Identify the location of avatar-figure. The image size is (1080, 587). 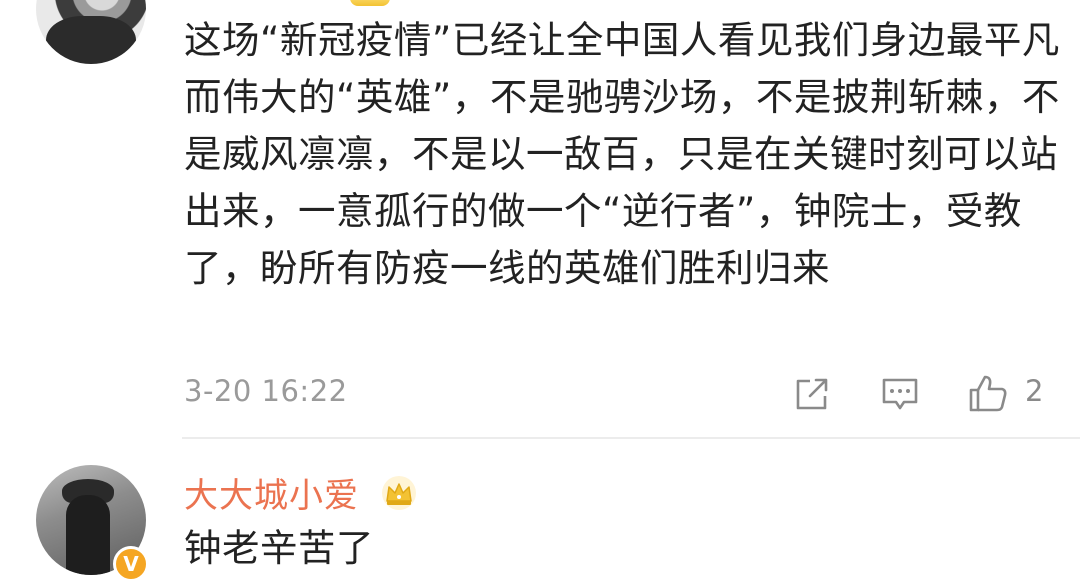
(88, 535).